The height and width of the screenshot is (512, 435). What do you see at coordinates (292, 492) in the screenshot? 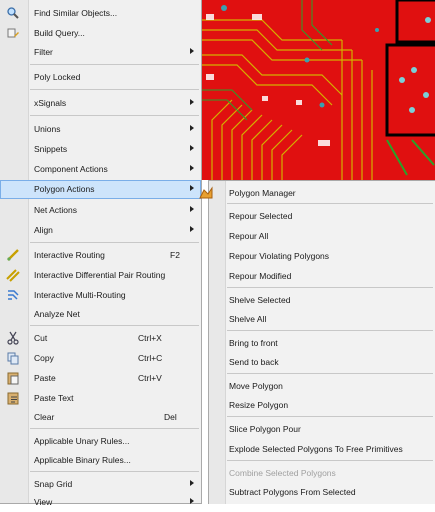
I see `menu-item-label: Subtract Polygons From Selected` at bounding box center [292, 492].